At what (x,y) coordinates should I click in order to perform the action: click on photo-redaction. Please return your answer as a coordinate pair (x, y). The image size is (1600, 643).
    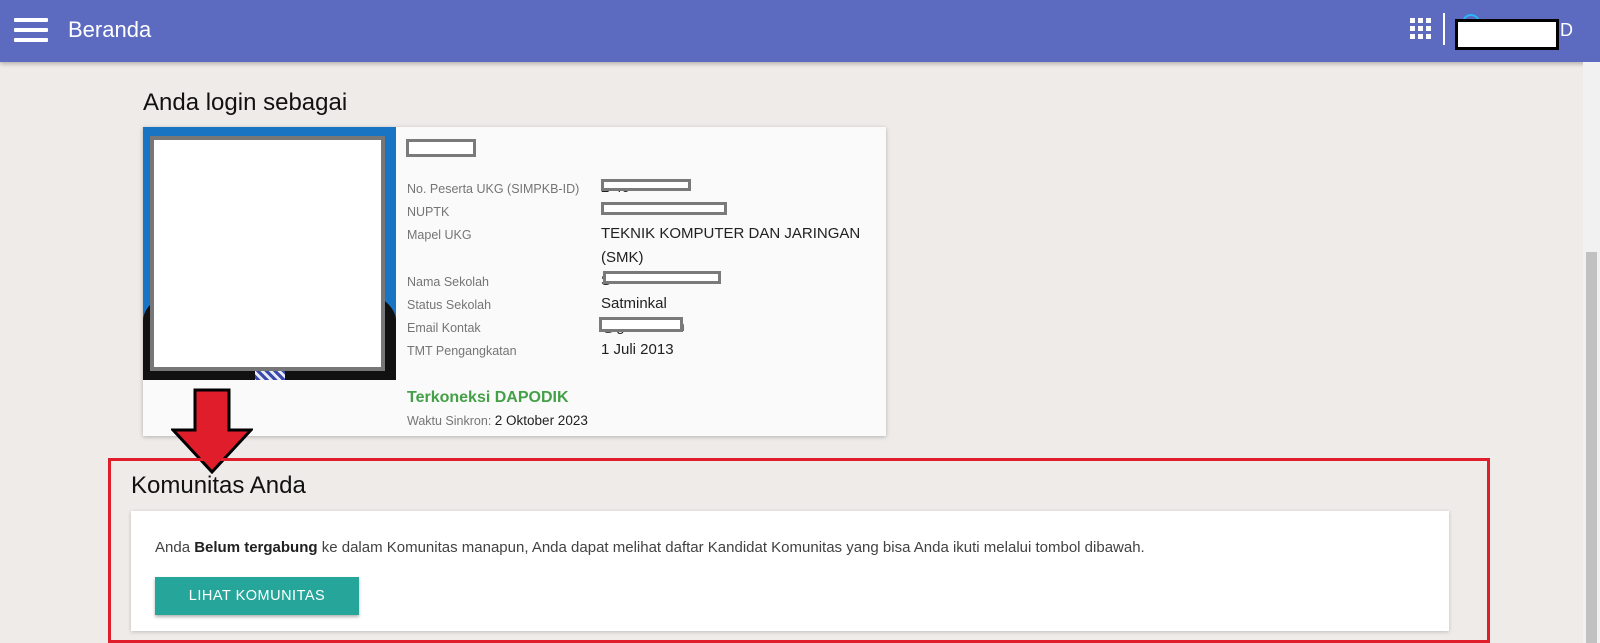
    Looking at the image, I should click on (267, 253).